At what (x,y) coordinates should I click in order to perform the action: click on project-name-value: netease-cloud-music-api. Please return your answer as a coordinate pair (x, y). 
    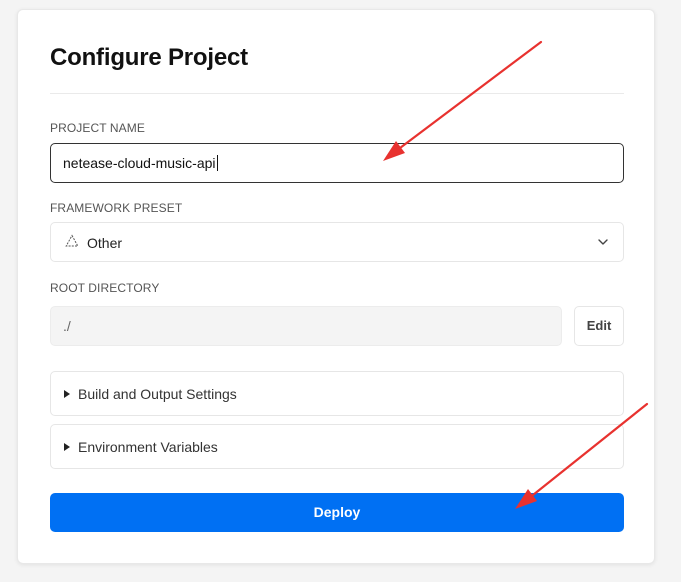
    Looking at the image, I should click on (139, 163).